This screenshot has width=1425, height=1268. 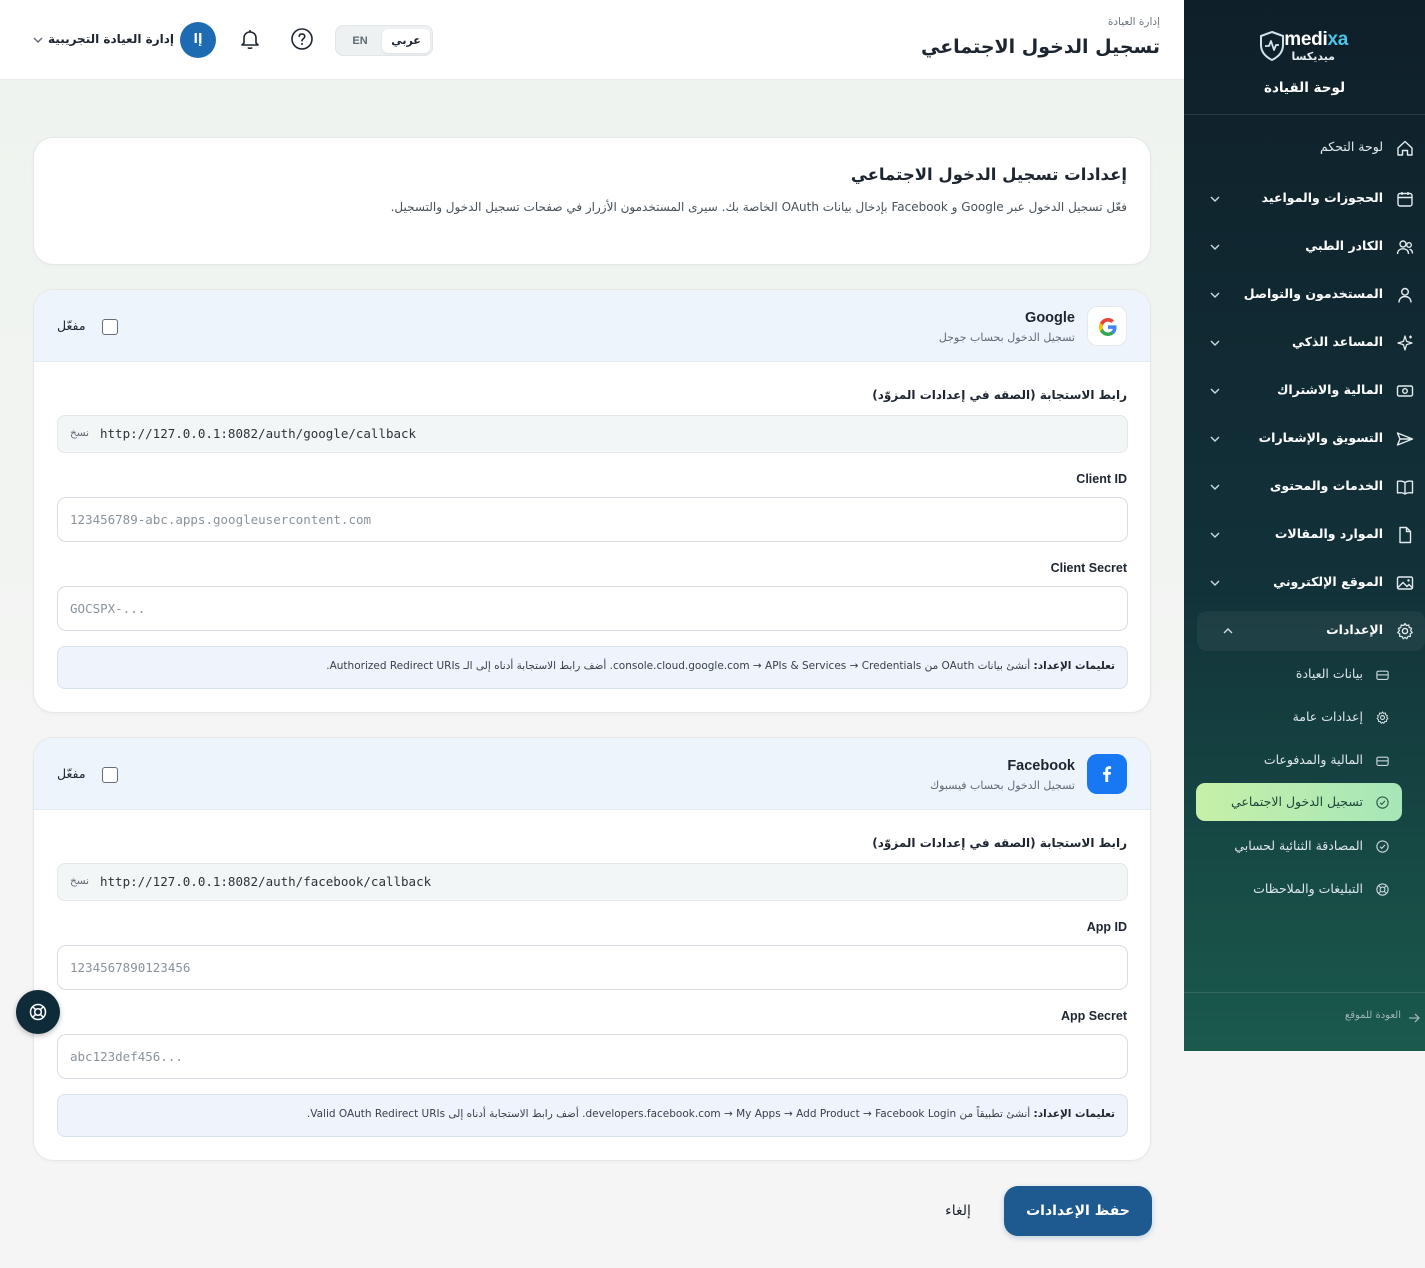 I want to click on sidebar-item: المالية والاشتراك, so click(x=1304, y=391).